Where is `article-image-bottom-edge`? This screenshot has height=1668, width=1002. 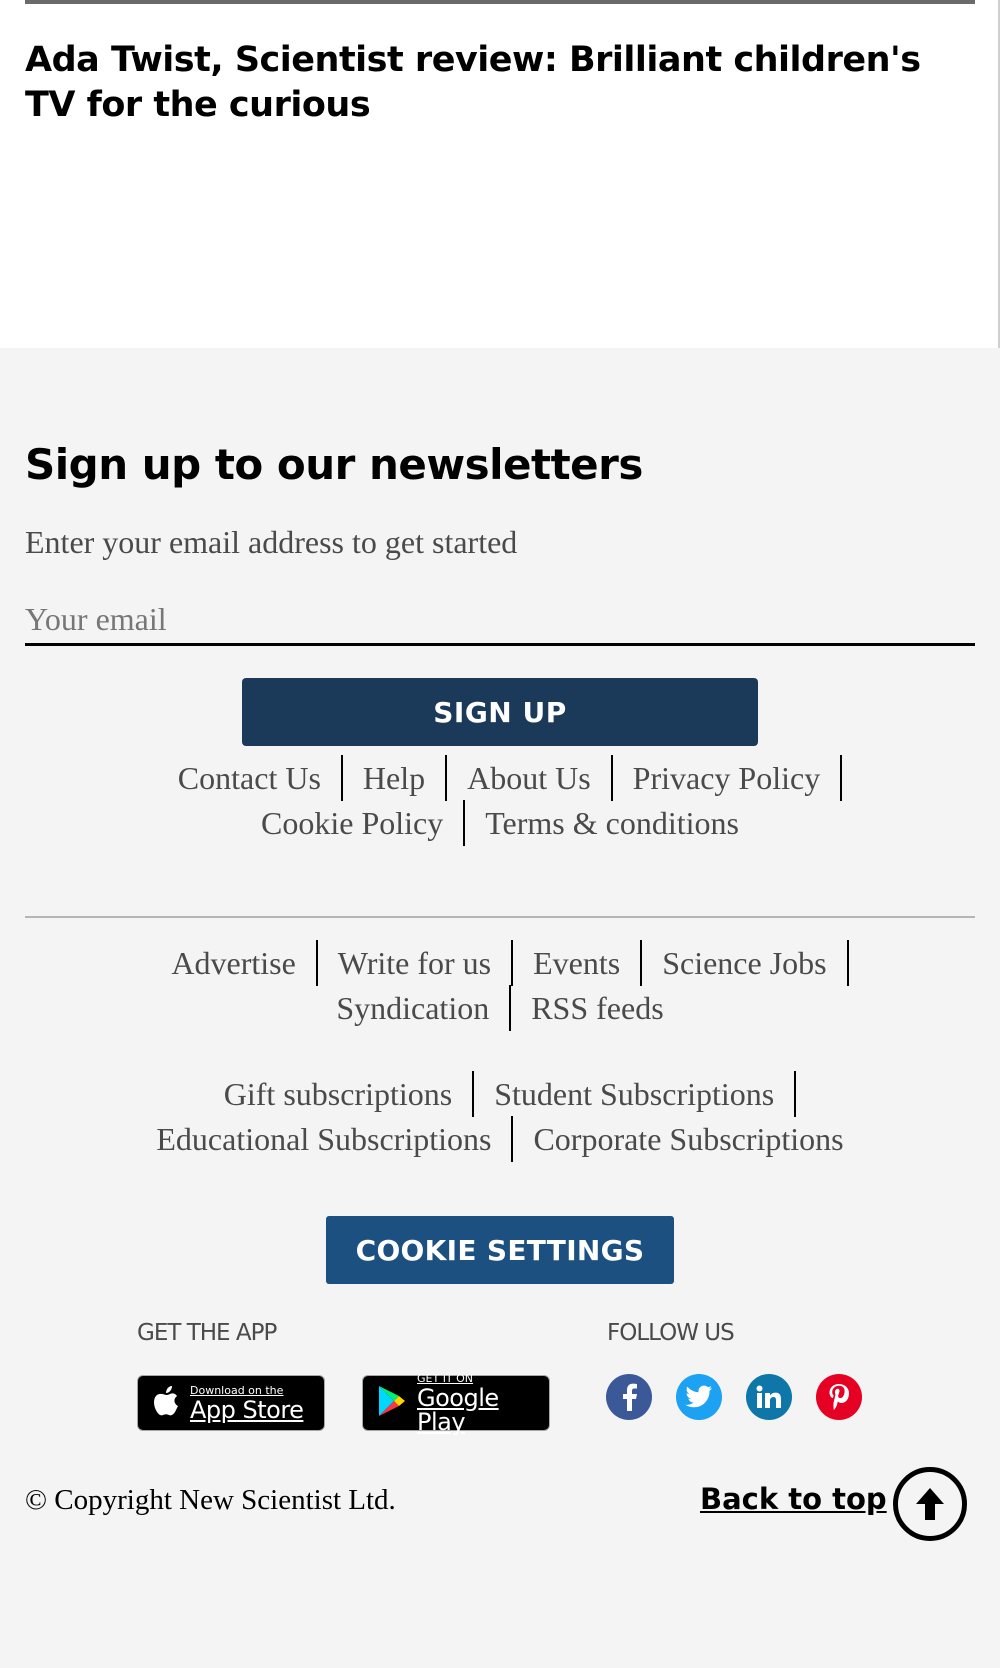
article-image-bottom-edge is located at coordinates (500, 2).